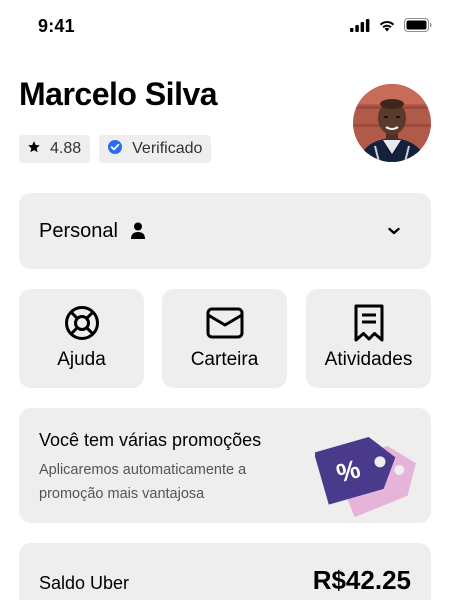 This screenshot has height=600, width=450. What do you see at coordinates (387, 28) in the screenshot?
I see `wifi-icon` at bounding box center [387, 28].